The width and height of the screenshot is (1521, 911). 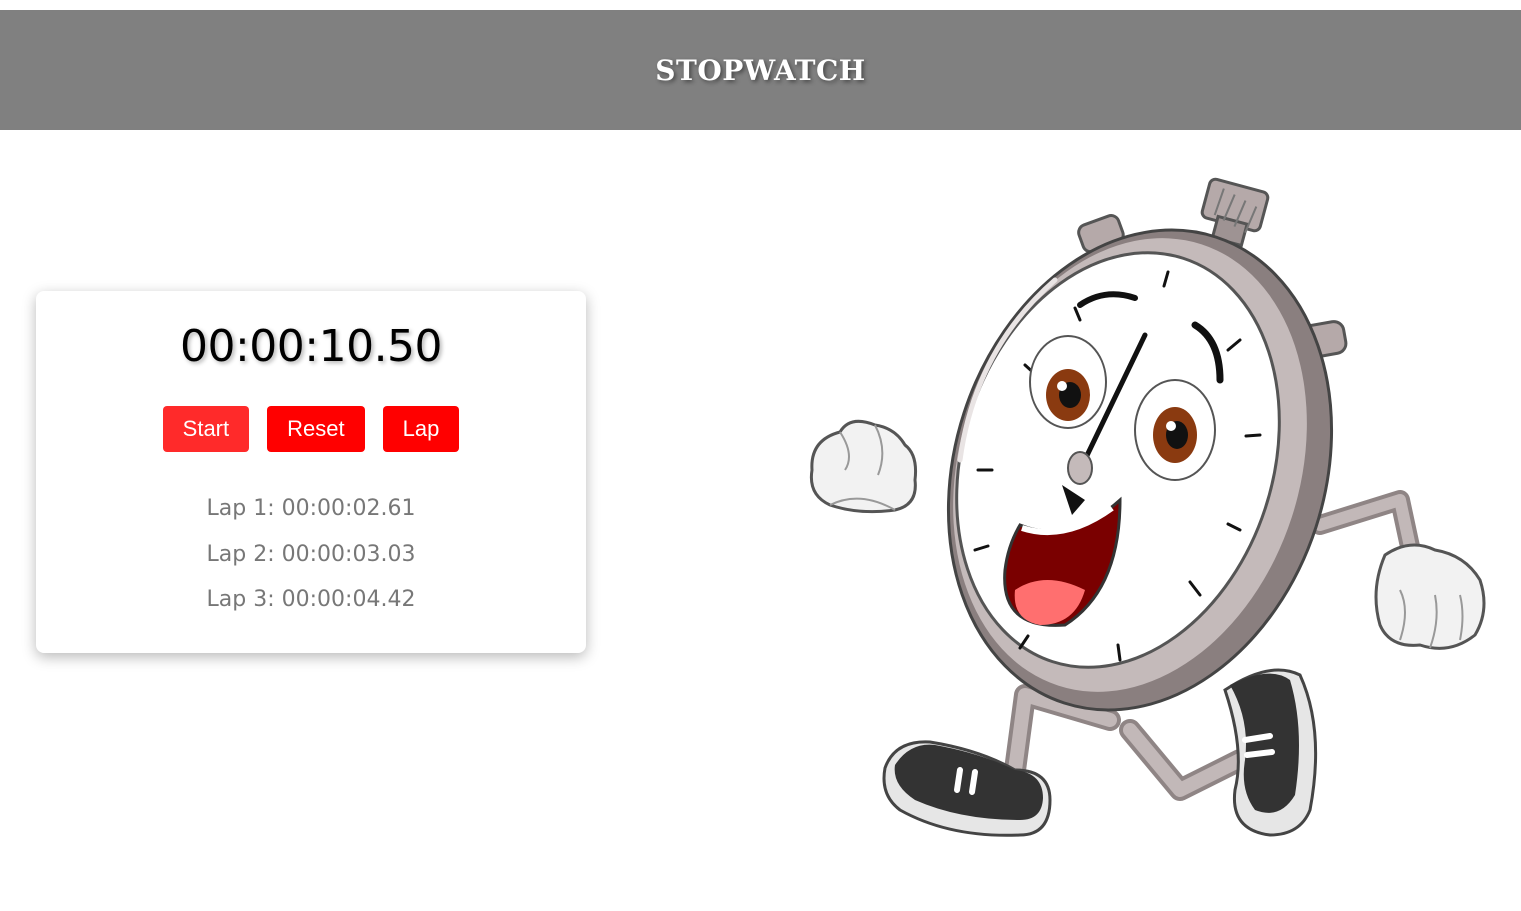 I want to click on lap-button: Lap, so click(x=421, y=429).